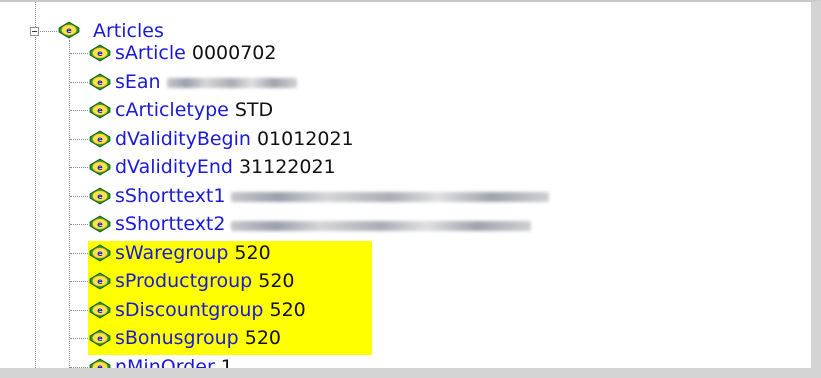 The image size is (821, 378). Describe the element at coordinates (165, 362) in the screenshot. I see `node-name: nMinOrder` at that location.